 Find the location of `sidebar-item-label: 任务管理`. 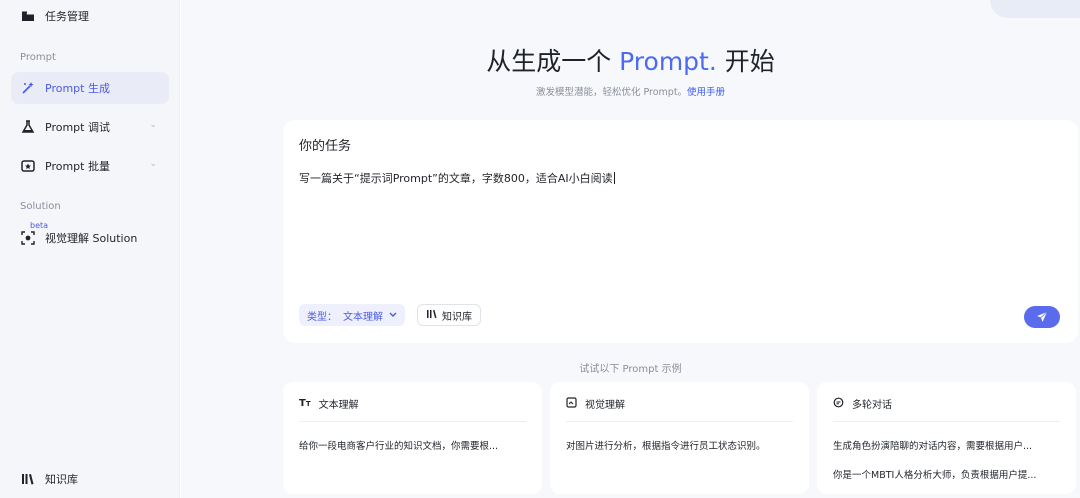

sidebar-item-label: 任务管理 is located at coordinates (67, 16).